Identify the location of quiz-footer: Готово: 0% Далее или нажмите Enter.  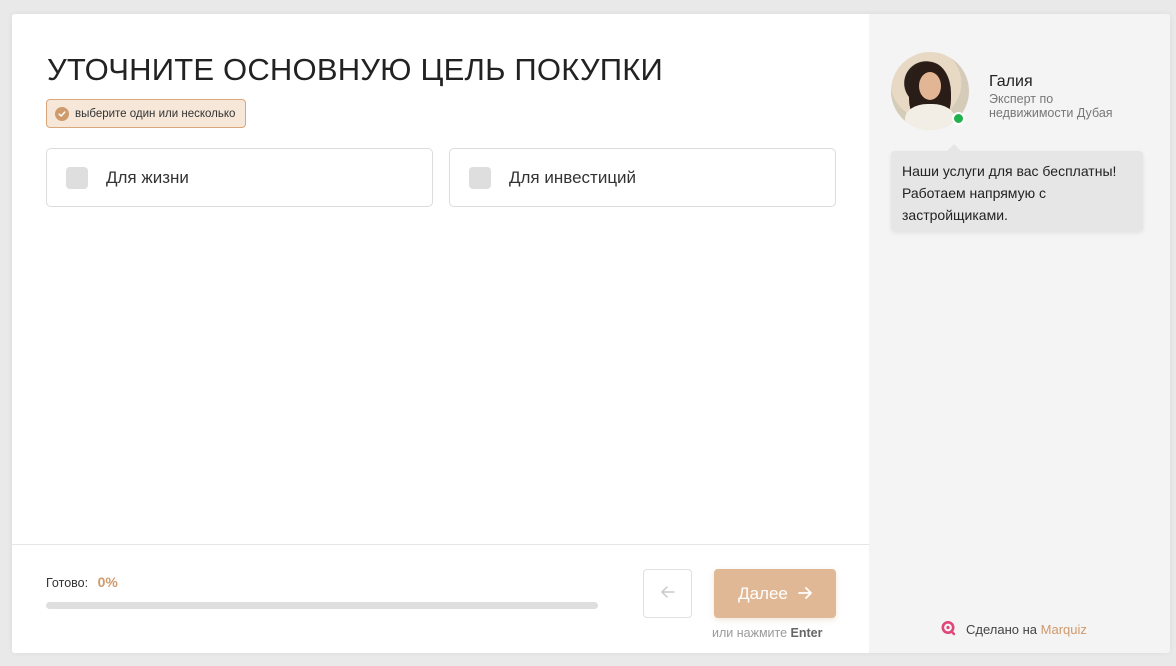
(440, 598).